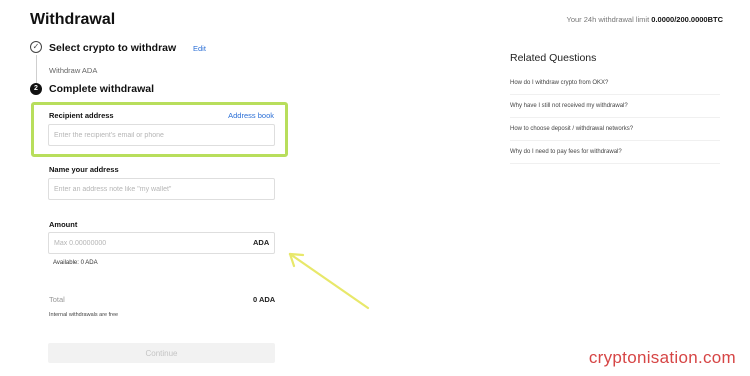 This screenshot has width=750, height=376. Describe the element at coordinates (36, 89) in the screenshot. I see `step-number-icon: 2` at that location.